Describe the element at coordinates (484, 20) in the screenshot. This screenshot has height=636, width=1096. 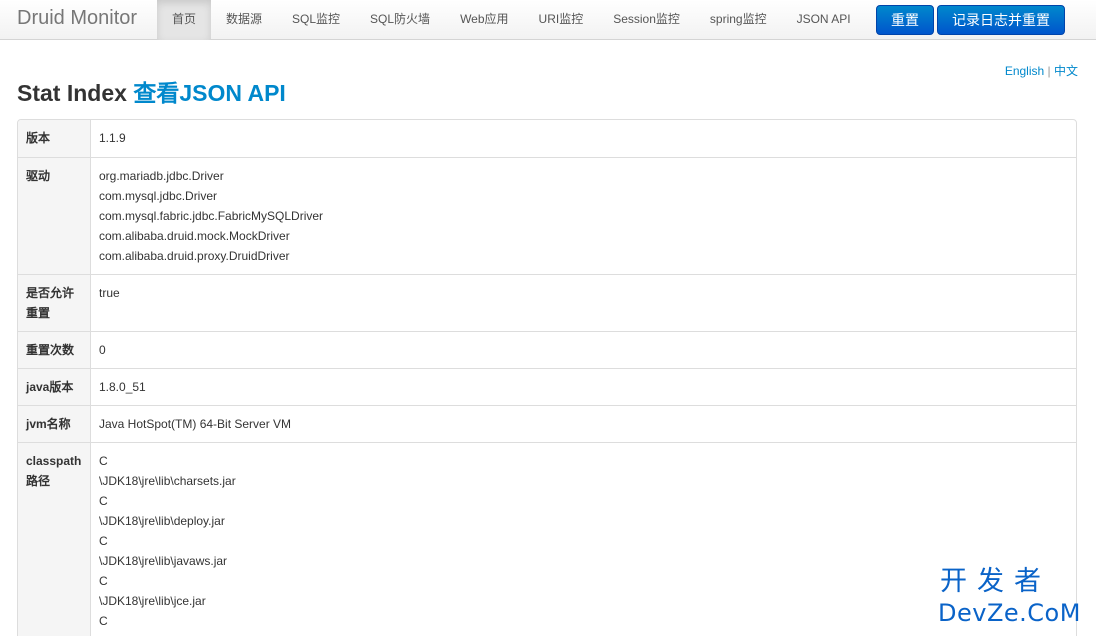
I see `nav-item-webapp: Web应用` at that location.